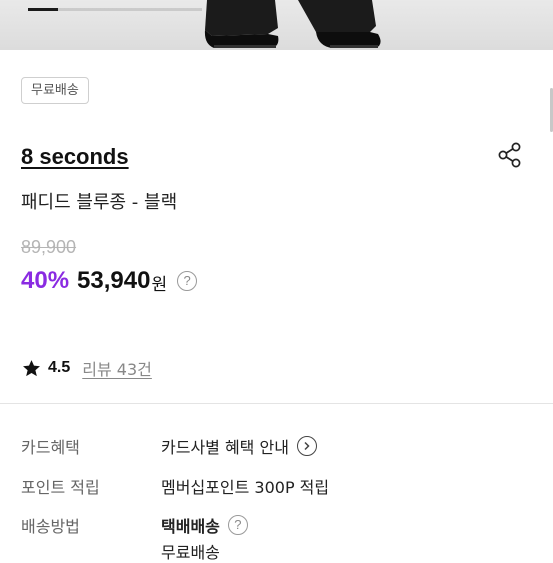 Image resolution: width=553 pixels, height=563 pixels. Describe the element at coordinates (49, 247) in the screenshot. I see `original-price: 89,900` at that location.